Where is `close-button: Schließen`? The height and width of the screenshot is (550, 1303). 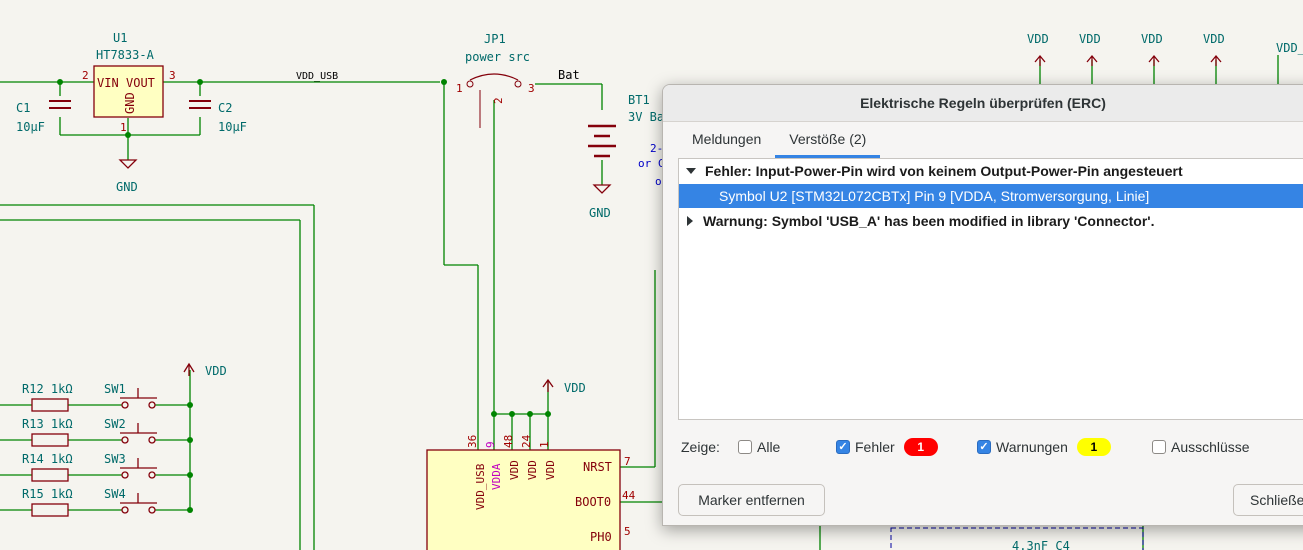 close-button: Schließen is located at coordinates (1268, 500).